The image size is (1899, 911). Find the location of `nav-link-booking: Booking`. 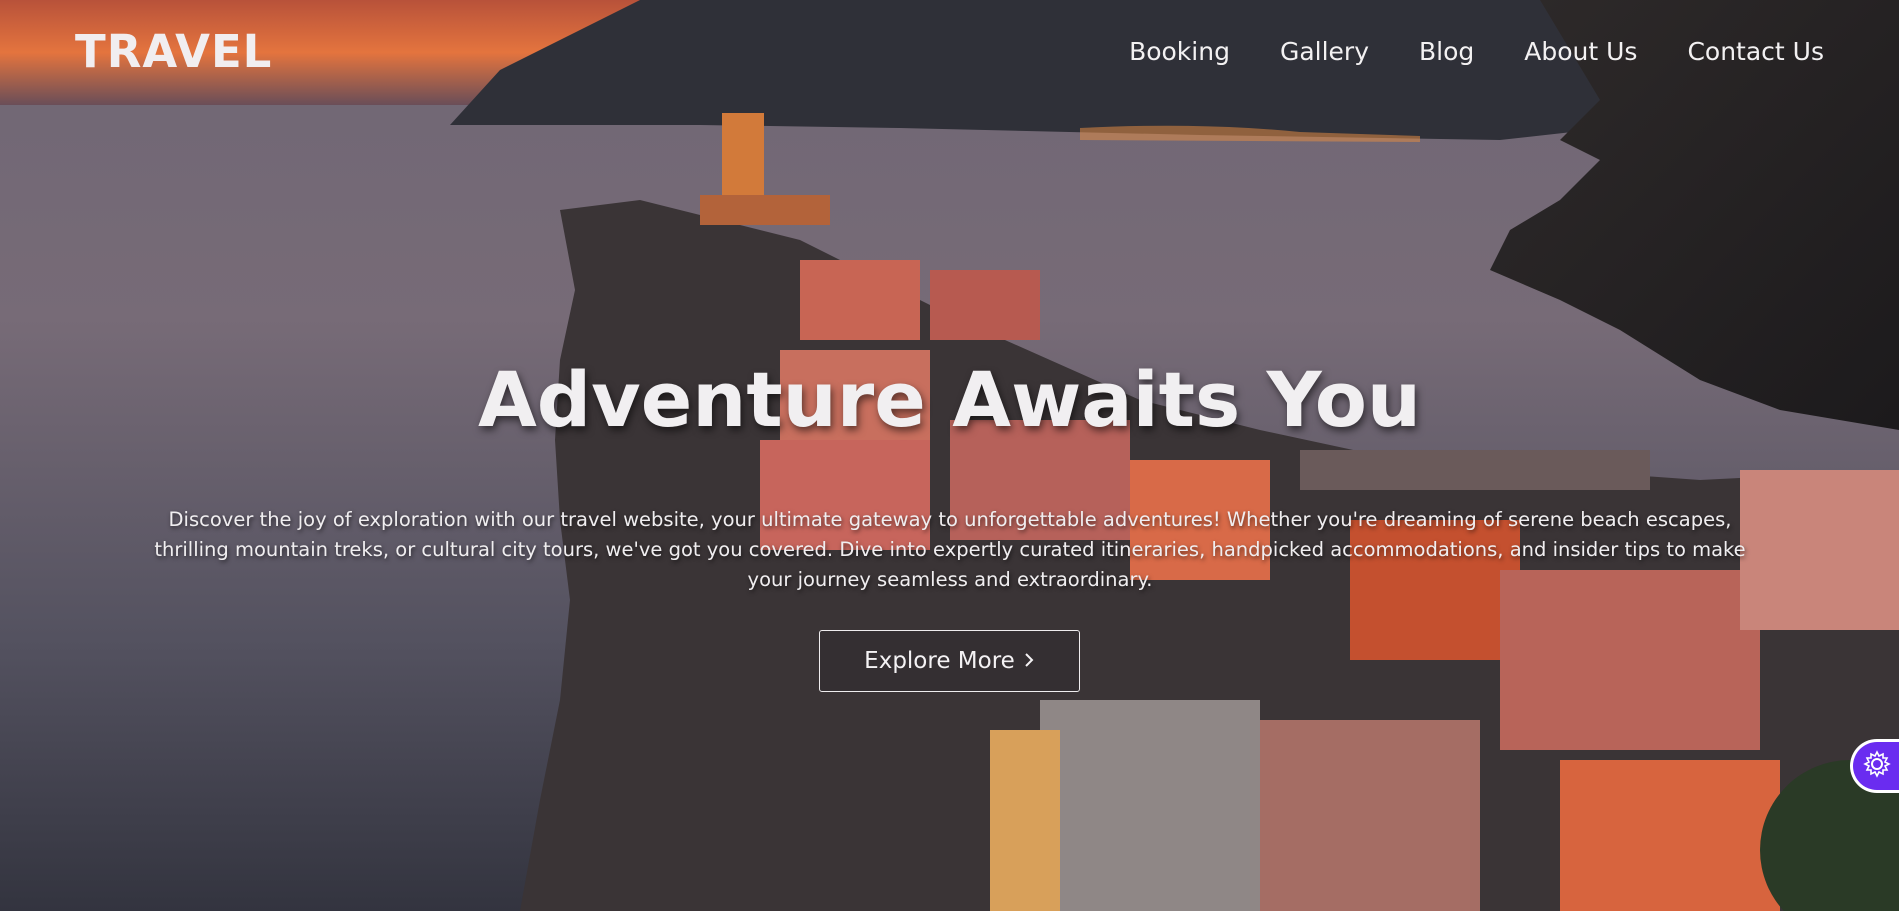

nav-link-booking: Booking is located at coordinates (1179, 51).